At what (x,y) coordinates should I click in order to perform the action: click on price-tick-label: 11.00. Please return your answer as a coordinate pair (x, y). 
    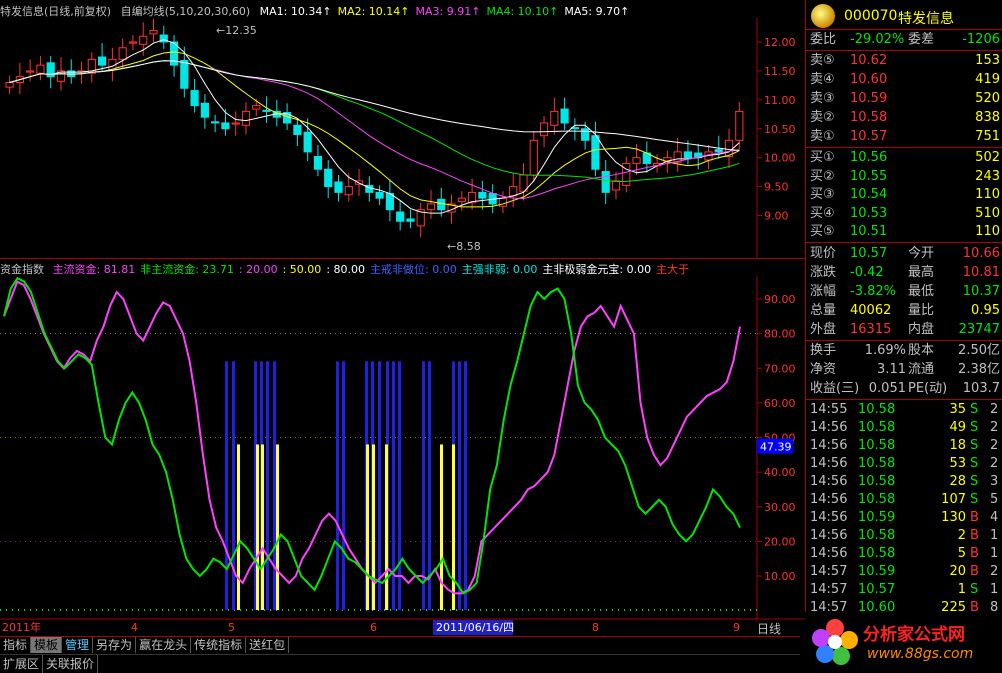
    Looking at the image, I should click on (780, 100).